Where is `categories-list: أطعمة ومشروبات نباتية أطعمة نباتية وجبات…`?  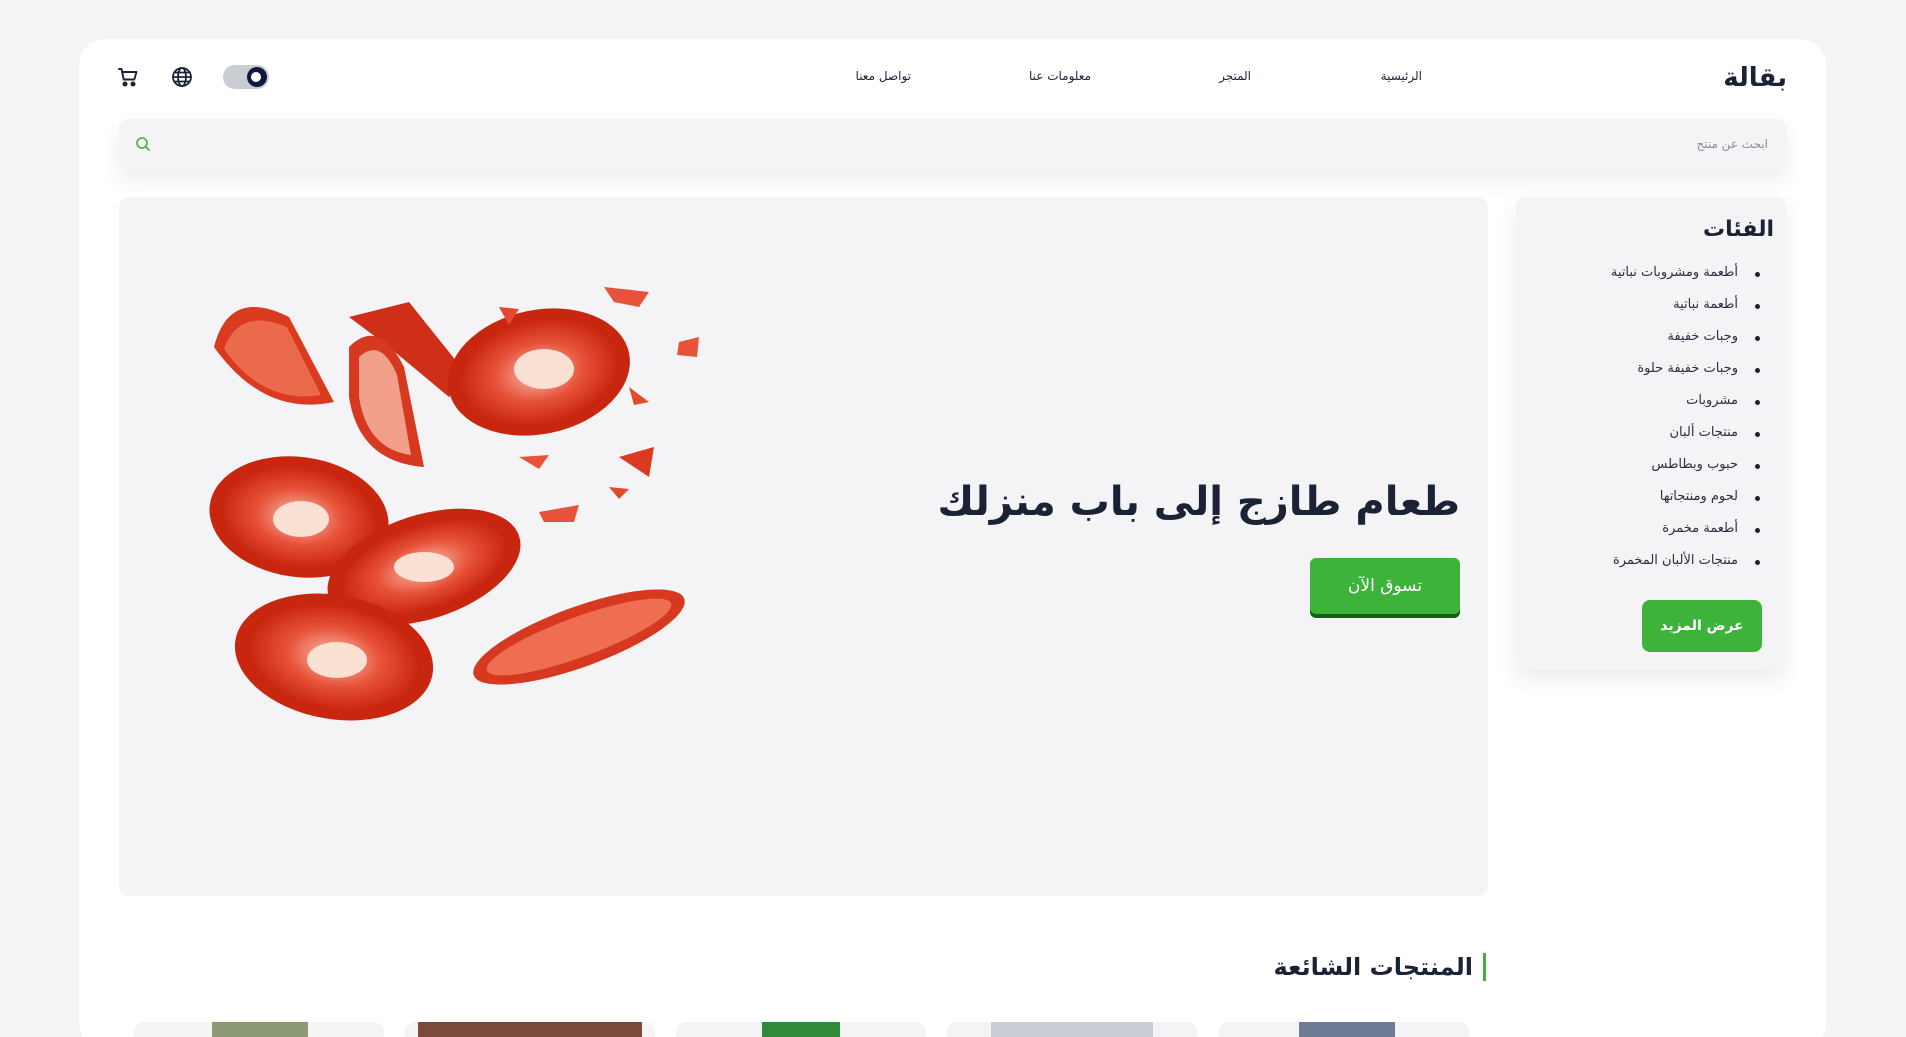 categories-list: أطعمة ومشروبات نباتية أطعمة نباتية وجبات… is located at coordinates (1686, 425).